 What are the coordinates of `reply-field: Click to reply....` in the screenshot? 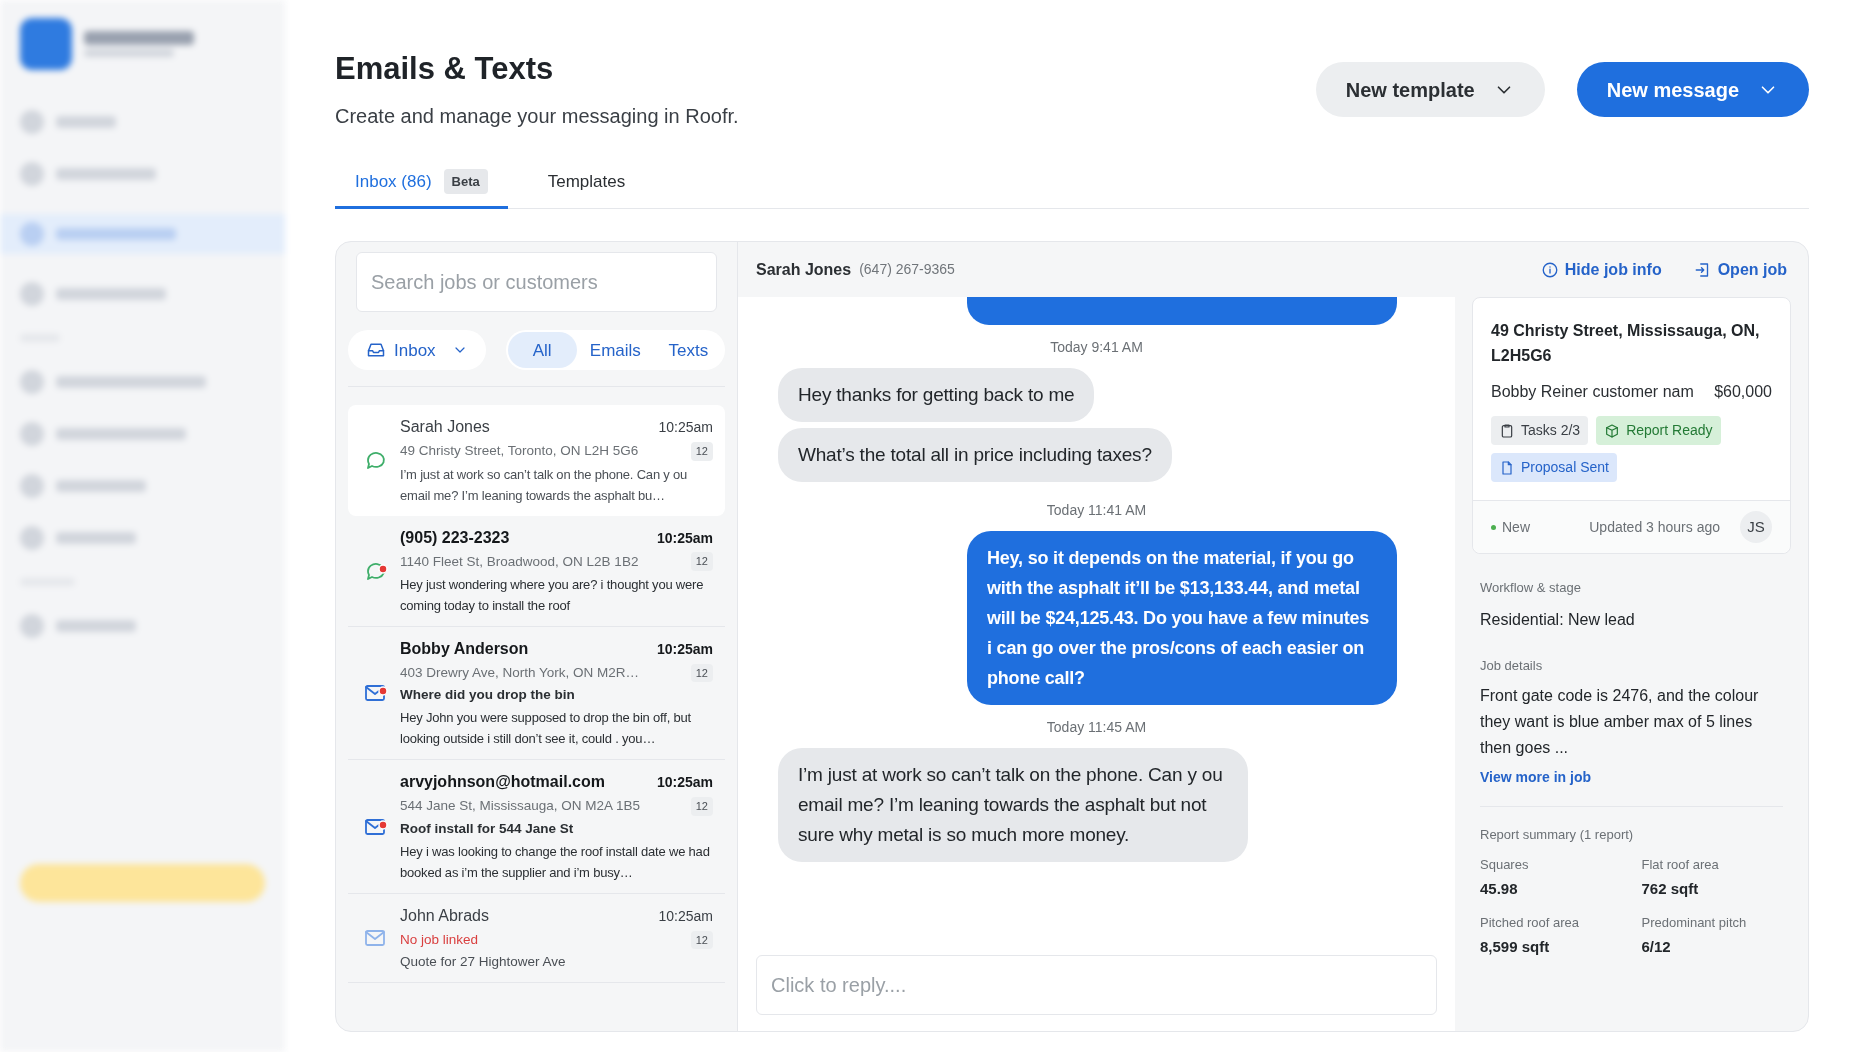 It's located at (1096, 985).